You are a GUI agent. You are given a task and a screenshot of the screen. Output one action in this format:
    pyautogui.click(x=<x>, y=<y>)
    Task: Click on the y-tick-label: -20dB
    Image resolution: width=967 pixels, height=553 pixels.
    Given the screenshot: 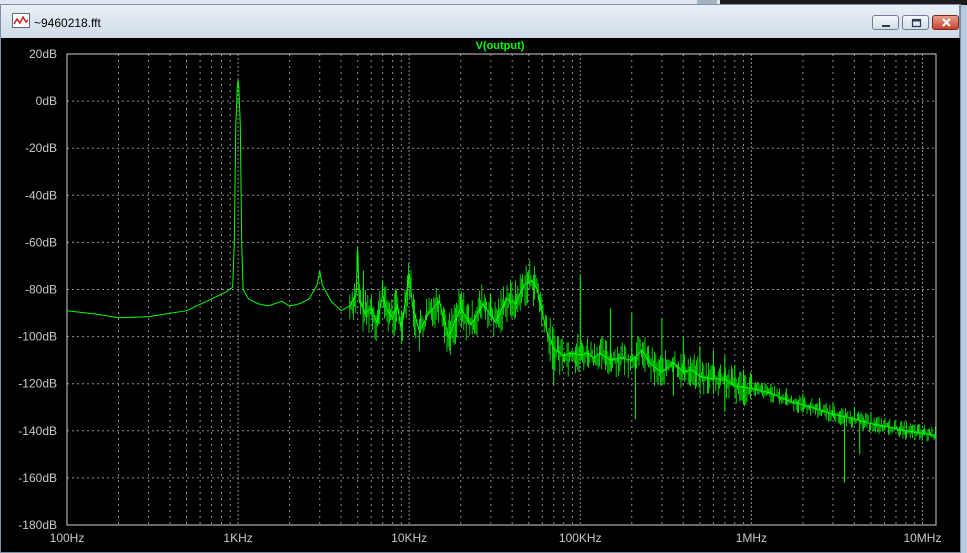 What is the action you would take?
    pyautogui.click(x=41, y=148)
    